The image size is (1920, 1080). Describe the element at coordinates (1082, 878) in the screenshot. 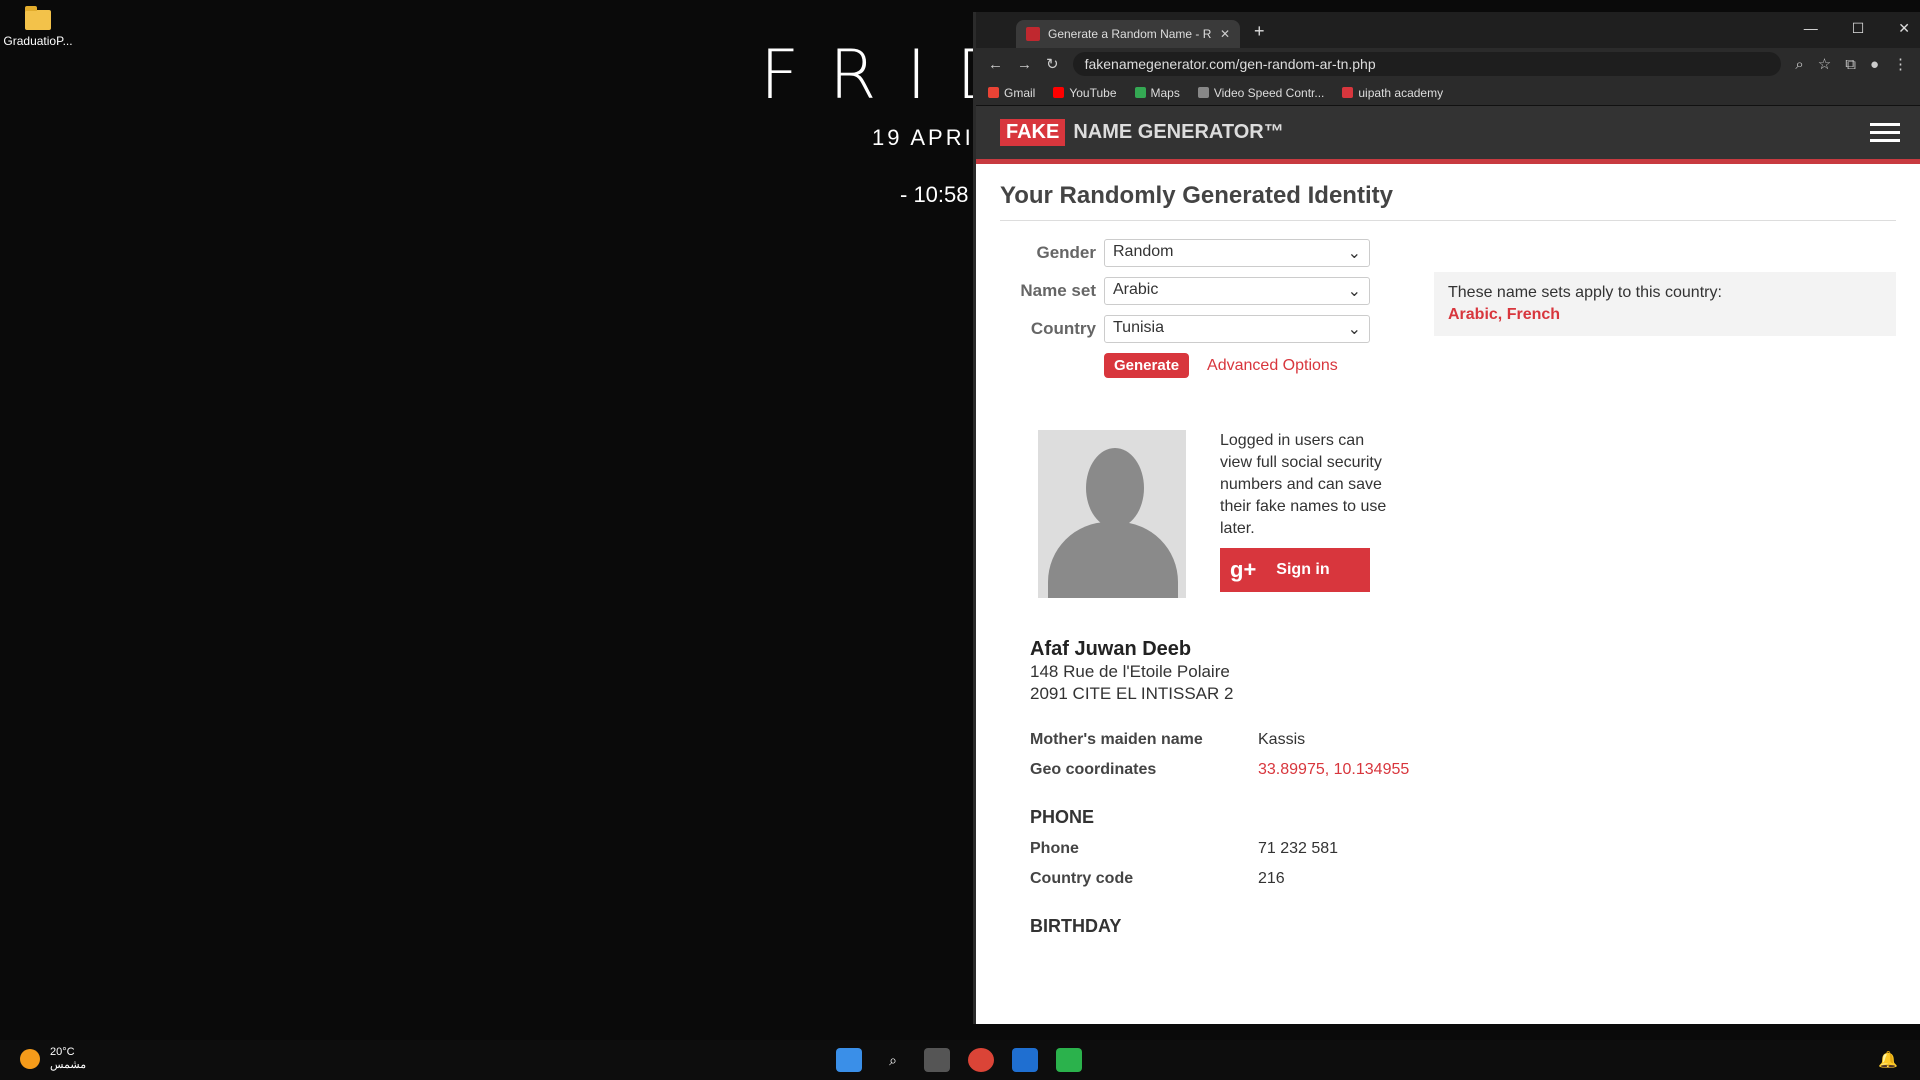

I see `country-code-label: Country code` at that location.